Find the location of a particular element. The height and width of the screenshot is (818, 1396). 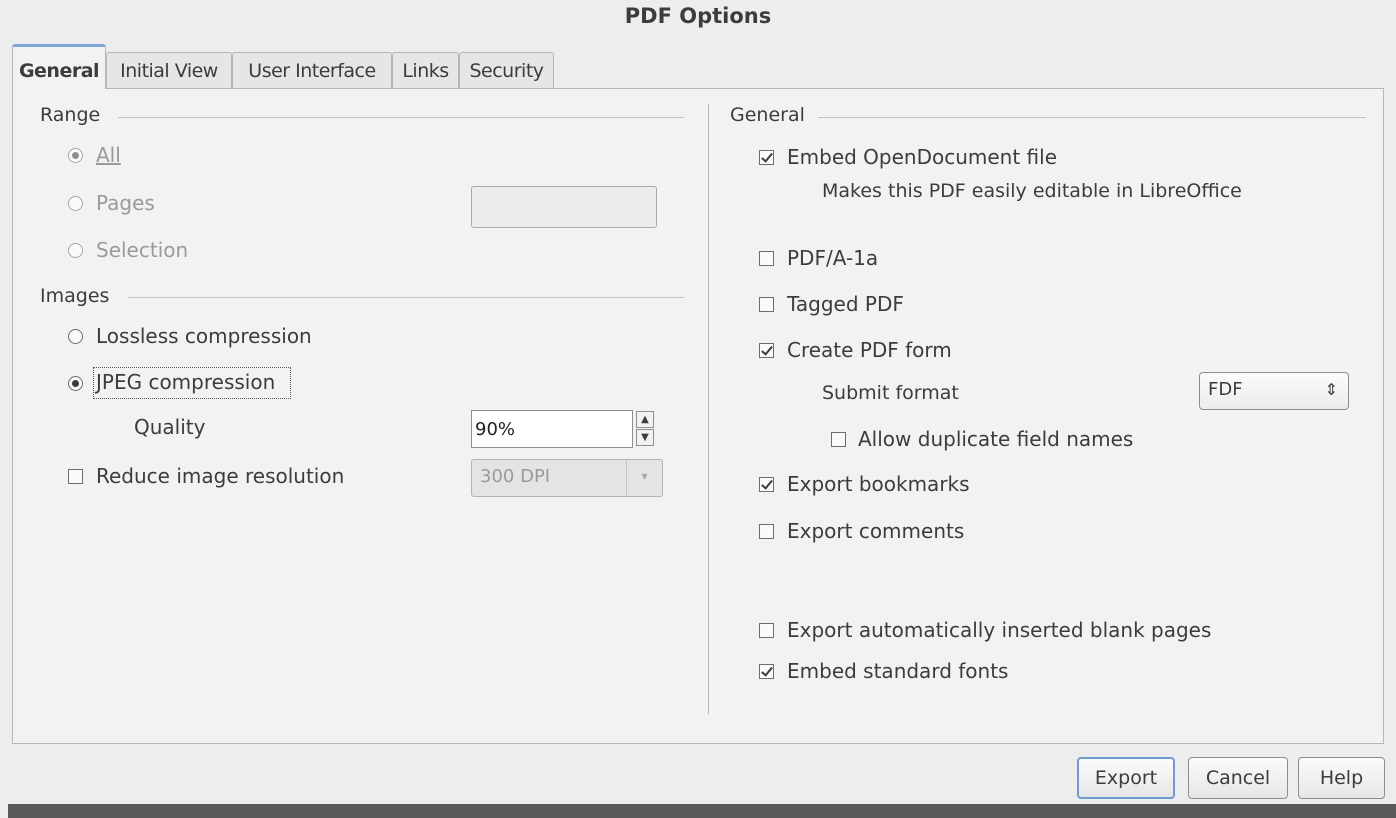

images-separator is located at coordinates (406, 297).